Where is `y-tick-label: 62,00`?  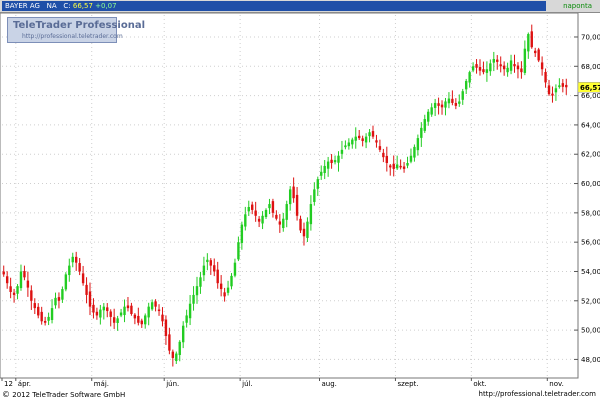
y-tick-label: 62,00 is located at coordinates (590, 155).